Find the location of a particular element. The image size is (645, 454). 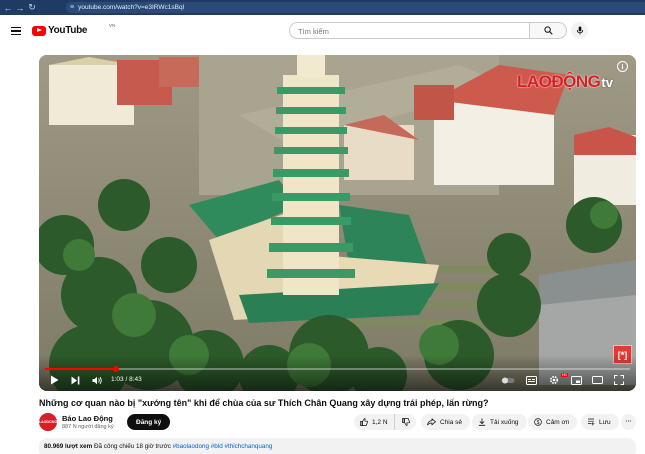

save-label: Lưu is located at coordinates (605, 422).